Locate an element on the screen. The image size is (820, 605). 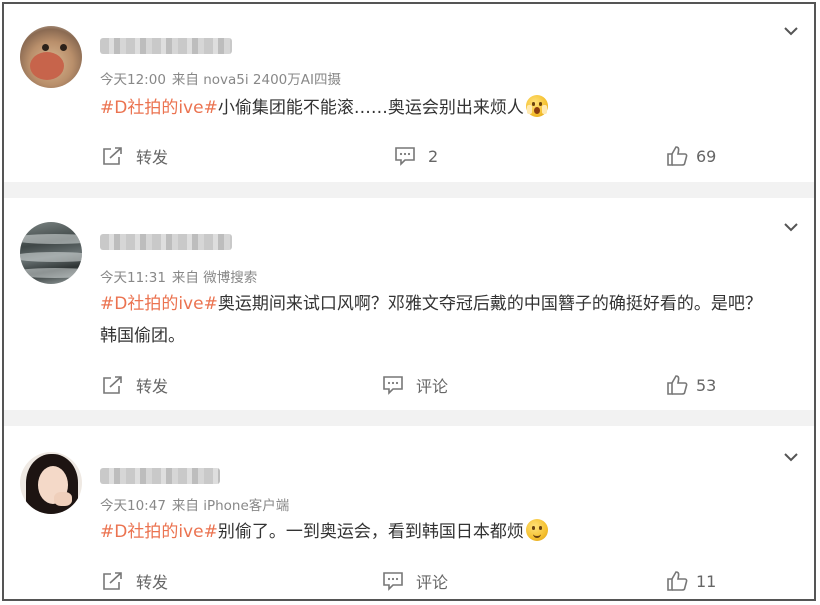
comment-label: 2 is located at coordinates (433, 156).